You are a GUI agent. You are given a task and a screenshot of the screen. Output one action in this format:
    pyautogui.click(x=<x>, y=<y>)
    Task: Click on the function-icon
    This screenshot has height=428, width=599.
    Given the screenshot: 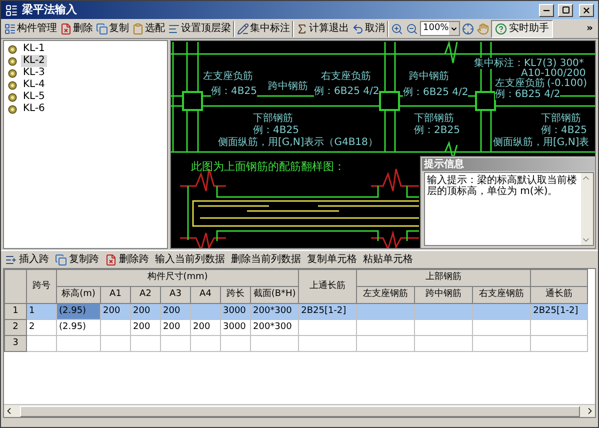 What is the action you would take?
    pyautogui.click(x=302, y=28)
    